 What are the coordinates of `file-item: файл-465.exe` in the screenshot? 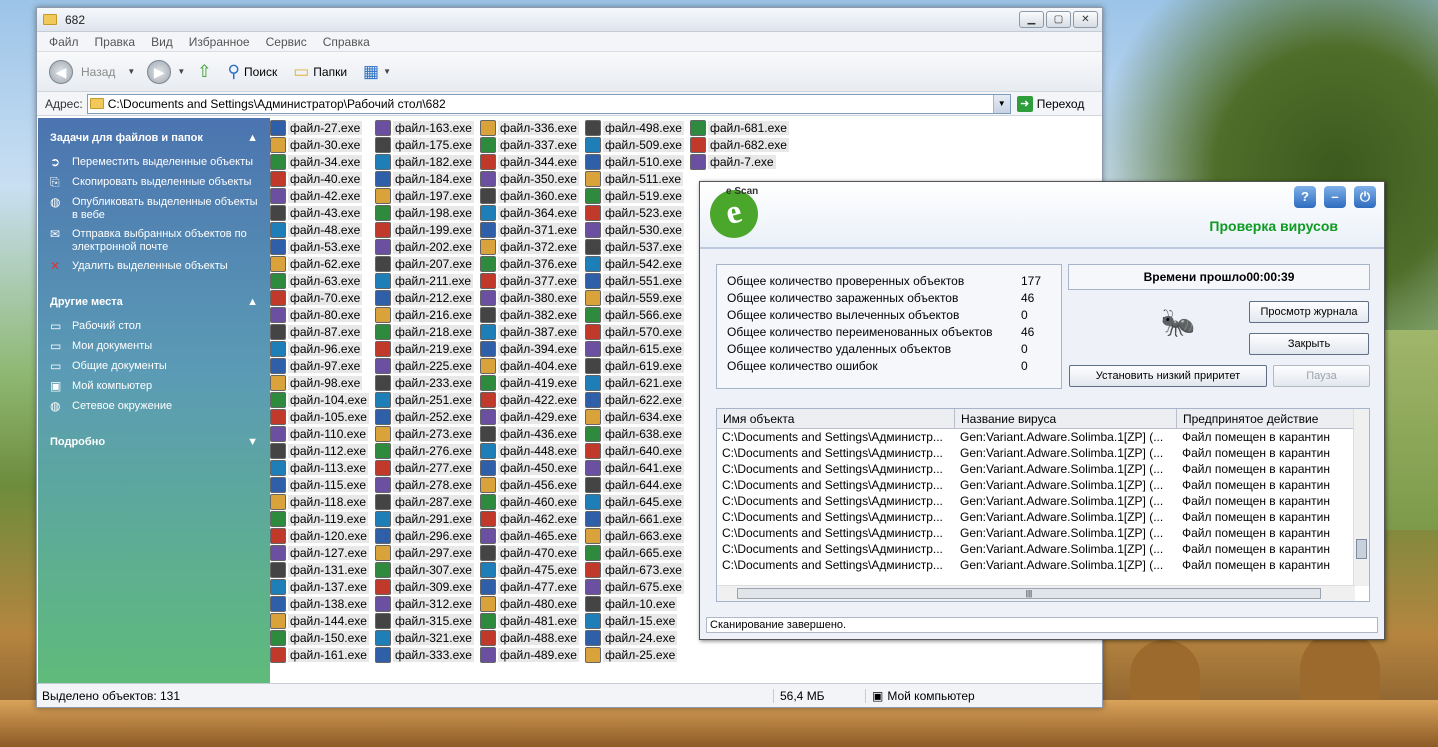 It's located at (532, 535).